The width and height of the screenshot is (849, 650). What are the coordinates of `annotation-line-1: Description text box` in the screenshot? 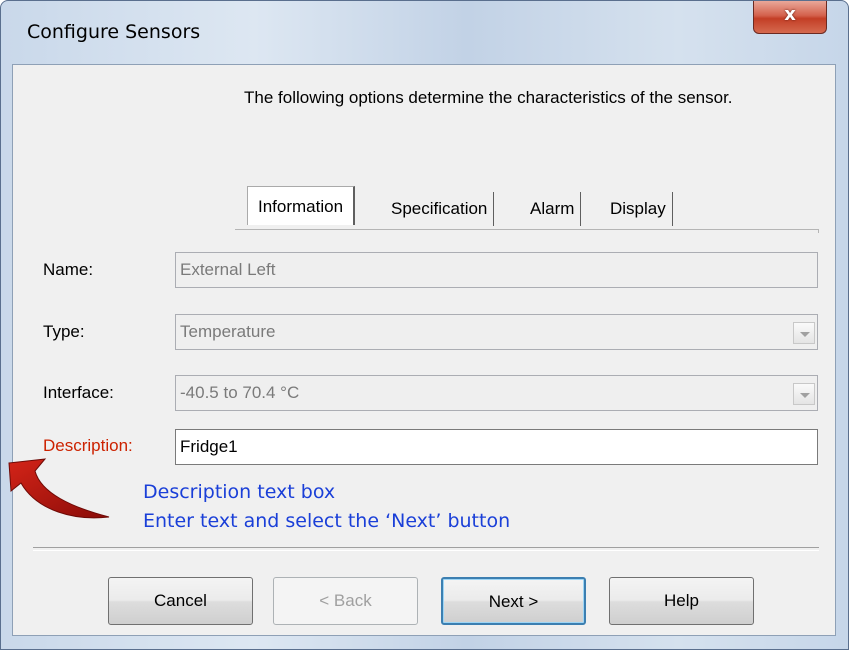 It's located at (239, 492).